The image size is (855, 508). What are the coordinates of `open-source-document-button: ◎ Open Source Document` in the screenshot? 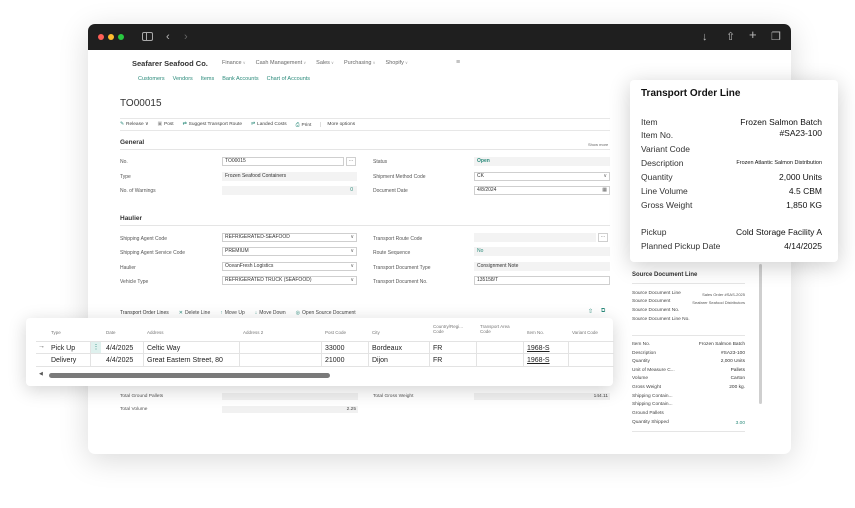 It's located at (326, 313).